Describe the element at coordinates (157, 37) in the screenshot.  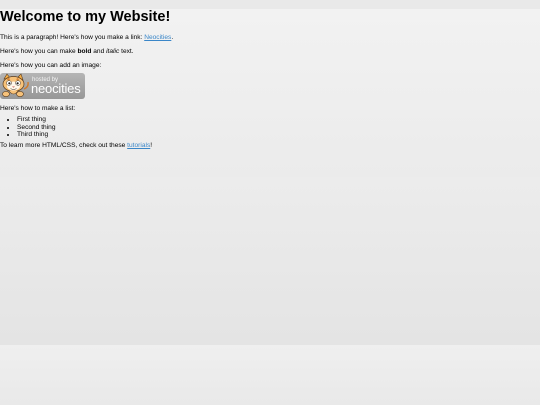
I see `neocities-link: Neocities` at that location.